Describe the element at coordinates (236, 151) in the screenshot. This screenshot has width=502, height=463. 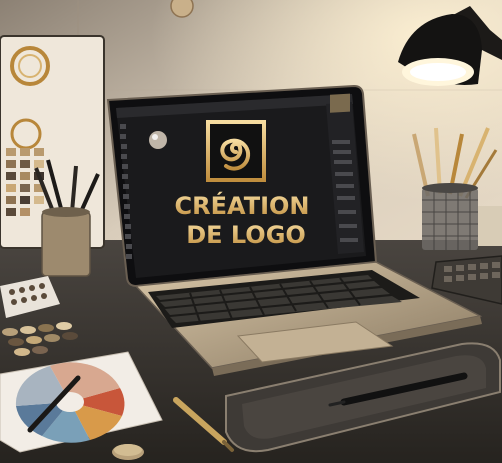
I see `spiral-logo-icon` at that location.